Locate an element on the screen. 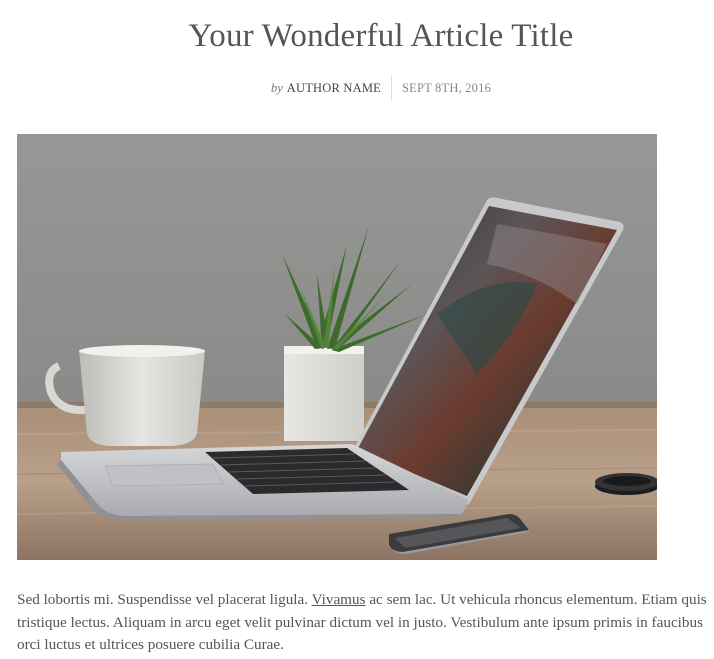 This screenshot has height=659, width=714. body-link: Vivamus is located at coordinates (339, 599).